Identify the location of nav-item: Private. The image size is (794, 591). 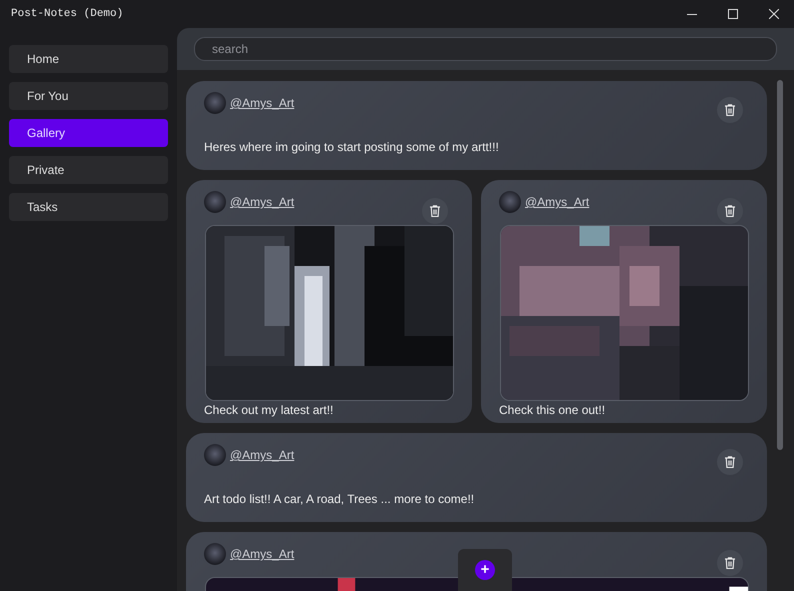
(88, 170).